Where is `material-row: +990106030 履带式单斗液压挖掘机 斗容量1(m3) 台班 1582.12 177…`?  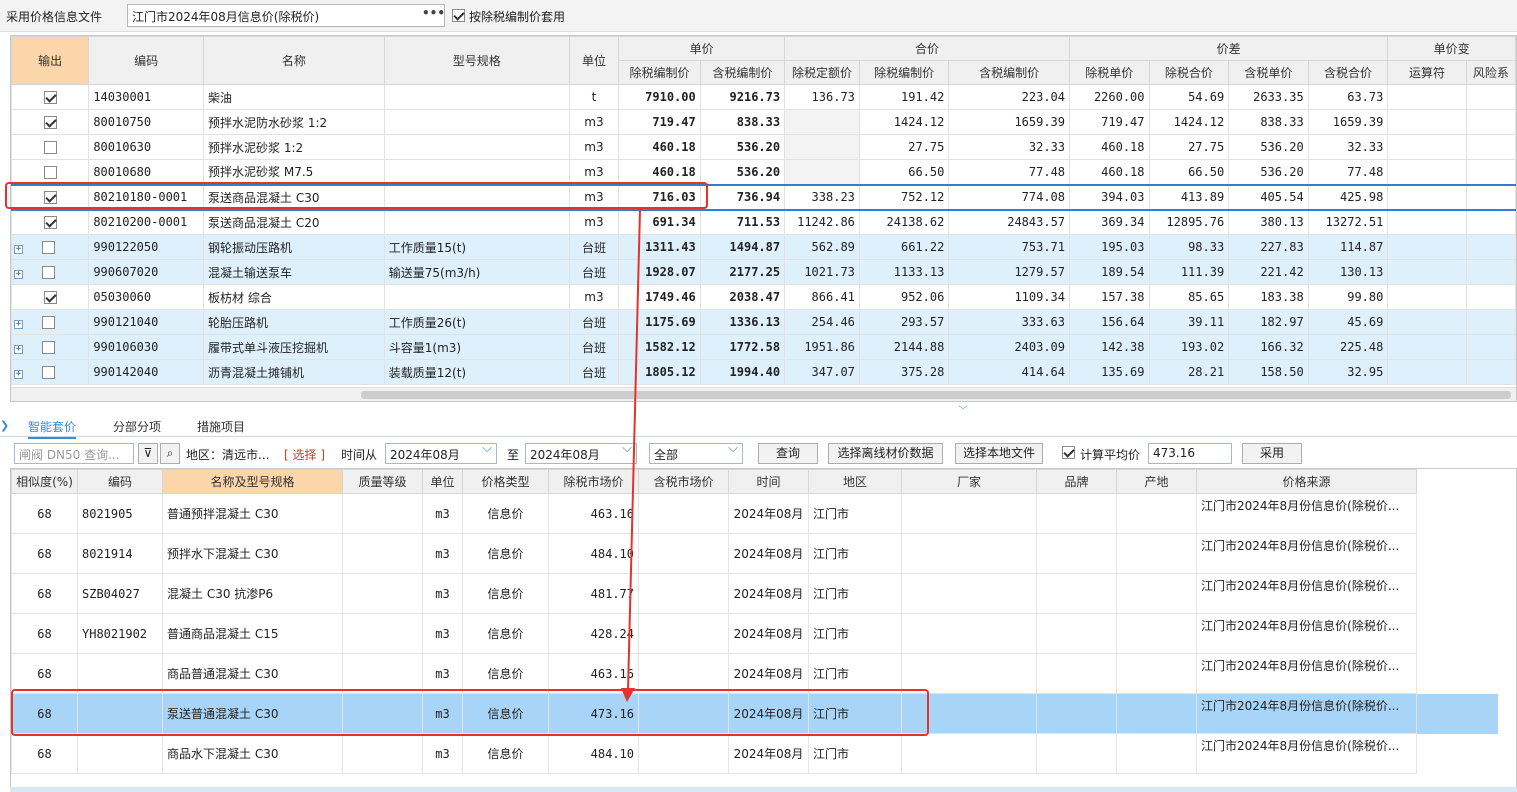 material-row: +990106030 履带式单斗液压挖掘机 斗容量1(m3) 台班 1582.12 177… is located at coordinates (763, 347).